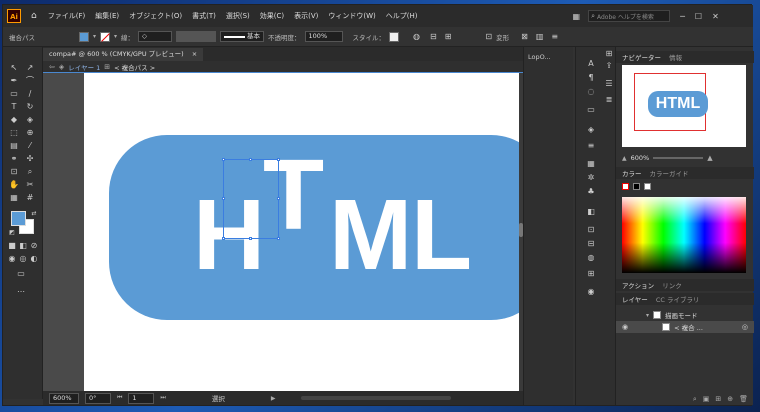  I want to click on clip-icon: ▣, so click(706, 399).